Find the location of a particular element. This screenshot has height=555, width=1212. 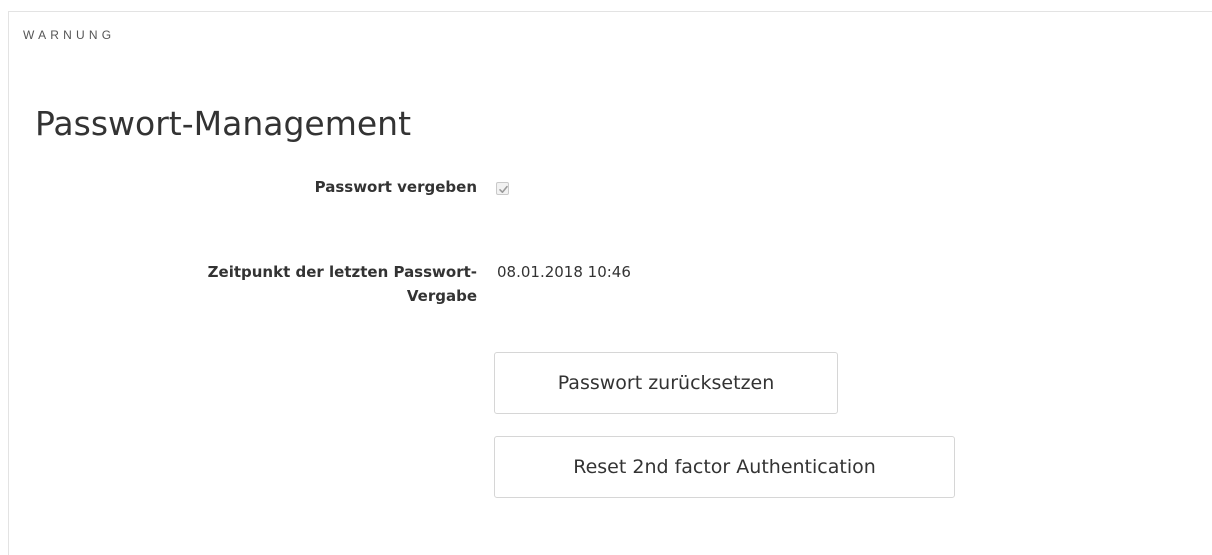

last-password-time-label: Zeitpunkt der letzten Passwort- Vergabe is located at coordinates (267, 284).